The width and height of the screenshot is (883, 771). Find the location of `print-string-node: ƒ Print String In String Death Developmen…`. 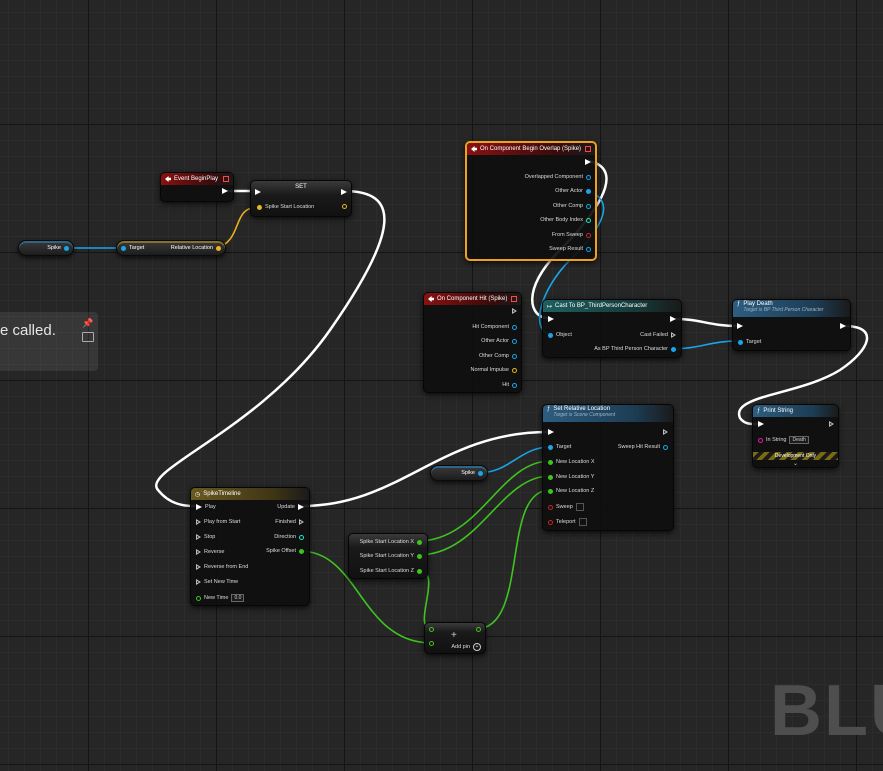

print-string-node: ƒ Print String In String Death Developmen… is located at coordinates (795, 436).